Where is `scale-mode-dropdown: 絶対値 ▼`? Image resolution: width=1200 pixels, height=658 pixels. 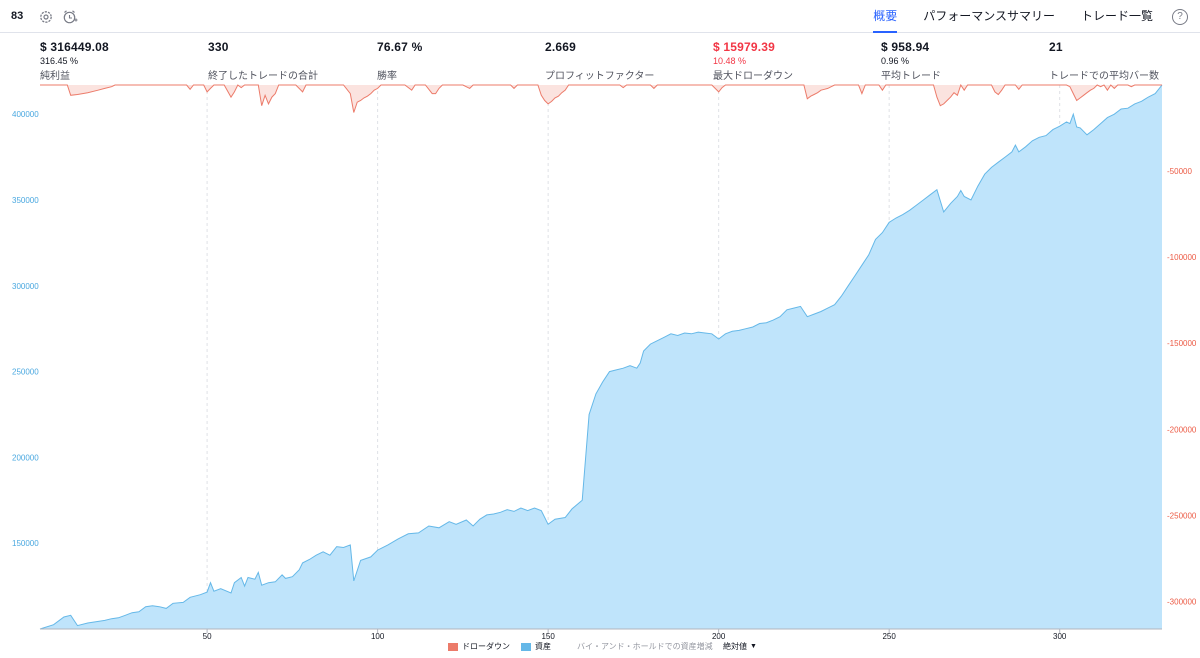 scale-mode-dropdown: 絶対値 ▼ is located at coordinates (740, 646).